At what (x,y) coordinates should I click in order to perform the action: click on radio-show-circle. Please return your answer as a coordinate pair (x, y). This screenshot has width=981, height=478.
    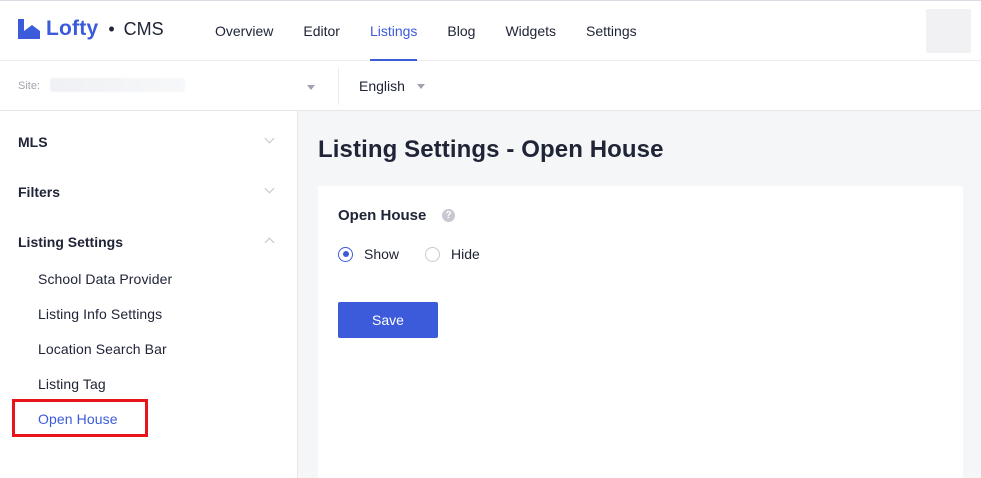
    Looking at the image, I should click on (345, 254).